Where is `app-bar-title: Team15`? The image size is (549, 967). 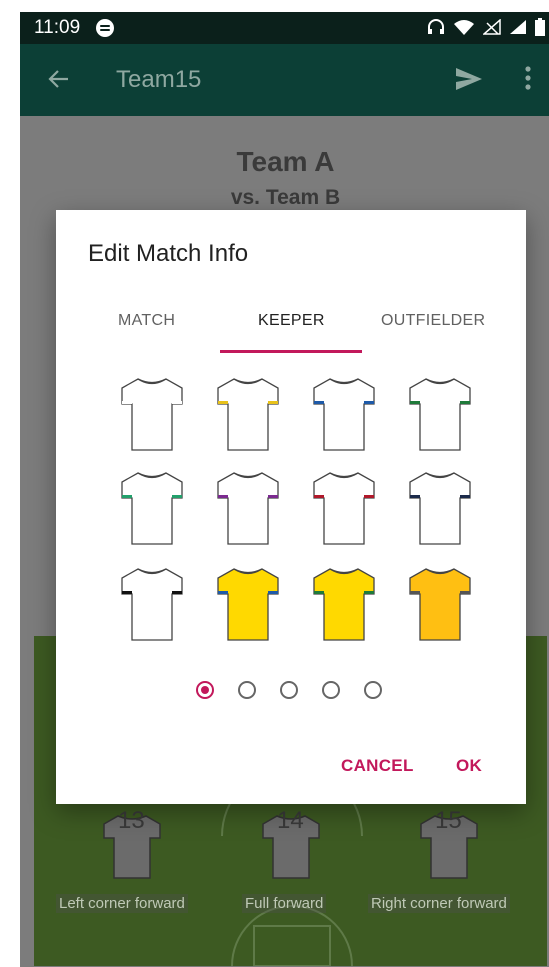
app-bar-title: Team15 is located at coordinates (159, 79).